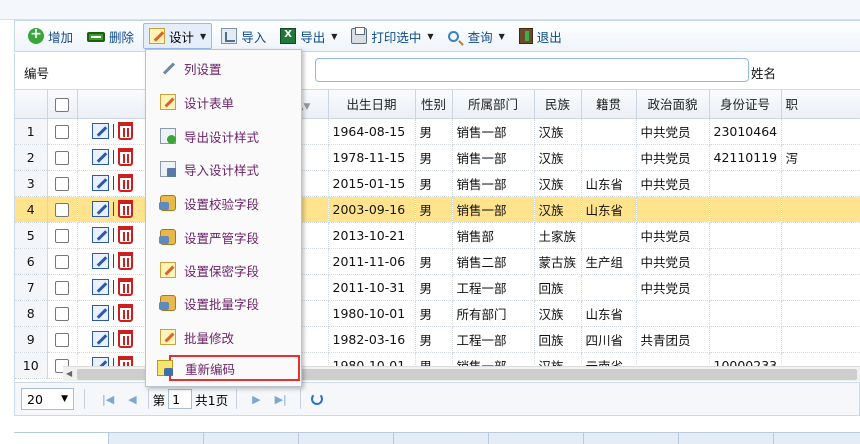 The image size is (860, 444). Describe the element at coordinates (223, 102) in the screenshot. I see `menu-item-design-form: 设计表单` at that location.